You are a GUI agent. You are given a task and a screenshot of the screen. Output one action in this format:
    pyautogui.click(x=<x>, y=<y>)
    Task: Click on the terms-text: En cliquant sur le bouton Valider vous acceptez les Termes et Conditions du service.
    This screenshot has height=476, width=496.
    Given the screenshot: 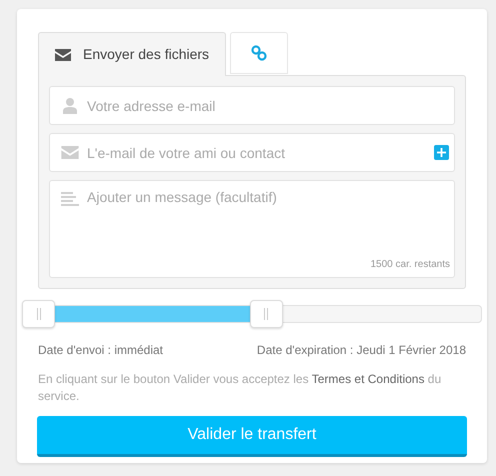 What is the action you would take?
    pyautogui.click(x=240, y=388)
    